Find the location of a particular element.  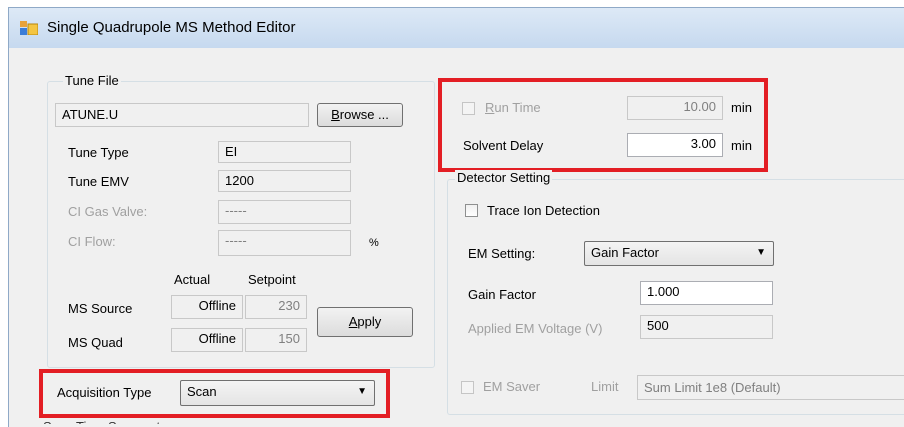

apply-label: pply is located at coordinates (369, 321).